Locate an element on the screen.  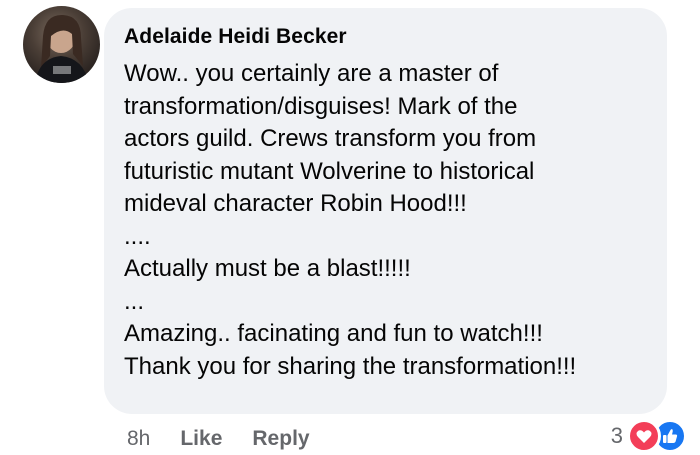
comment-line: Wow.. you certainly are a master of is located at coordinates (311, 73).